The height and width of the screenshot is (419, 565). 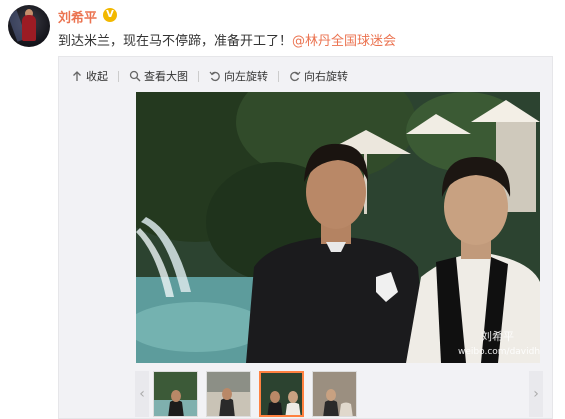 I want to click on post-text: 到达米兰，现在马不停蹄，准备开工了！@林丹全国球迷会, so click(x=227, y=39).